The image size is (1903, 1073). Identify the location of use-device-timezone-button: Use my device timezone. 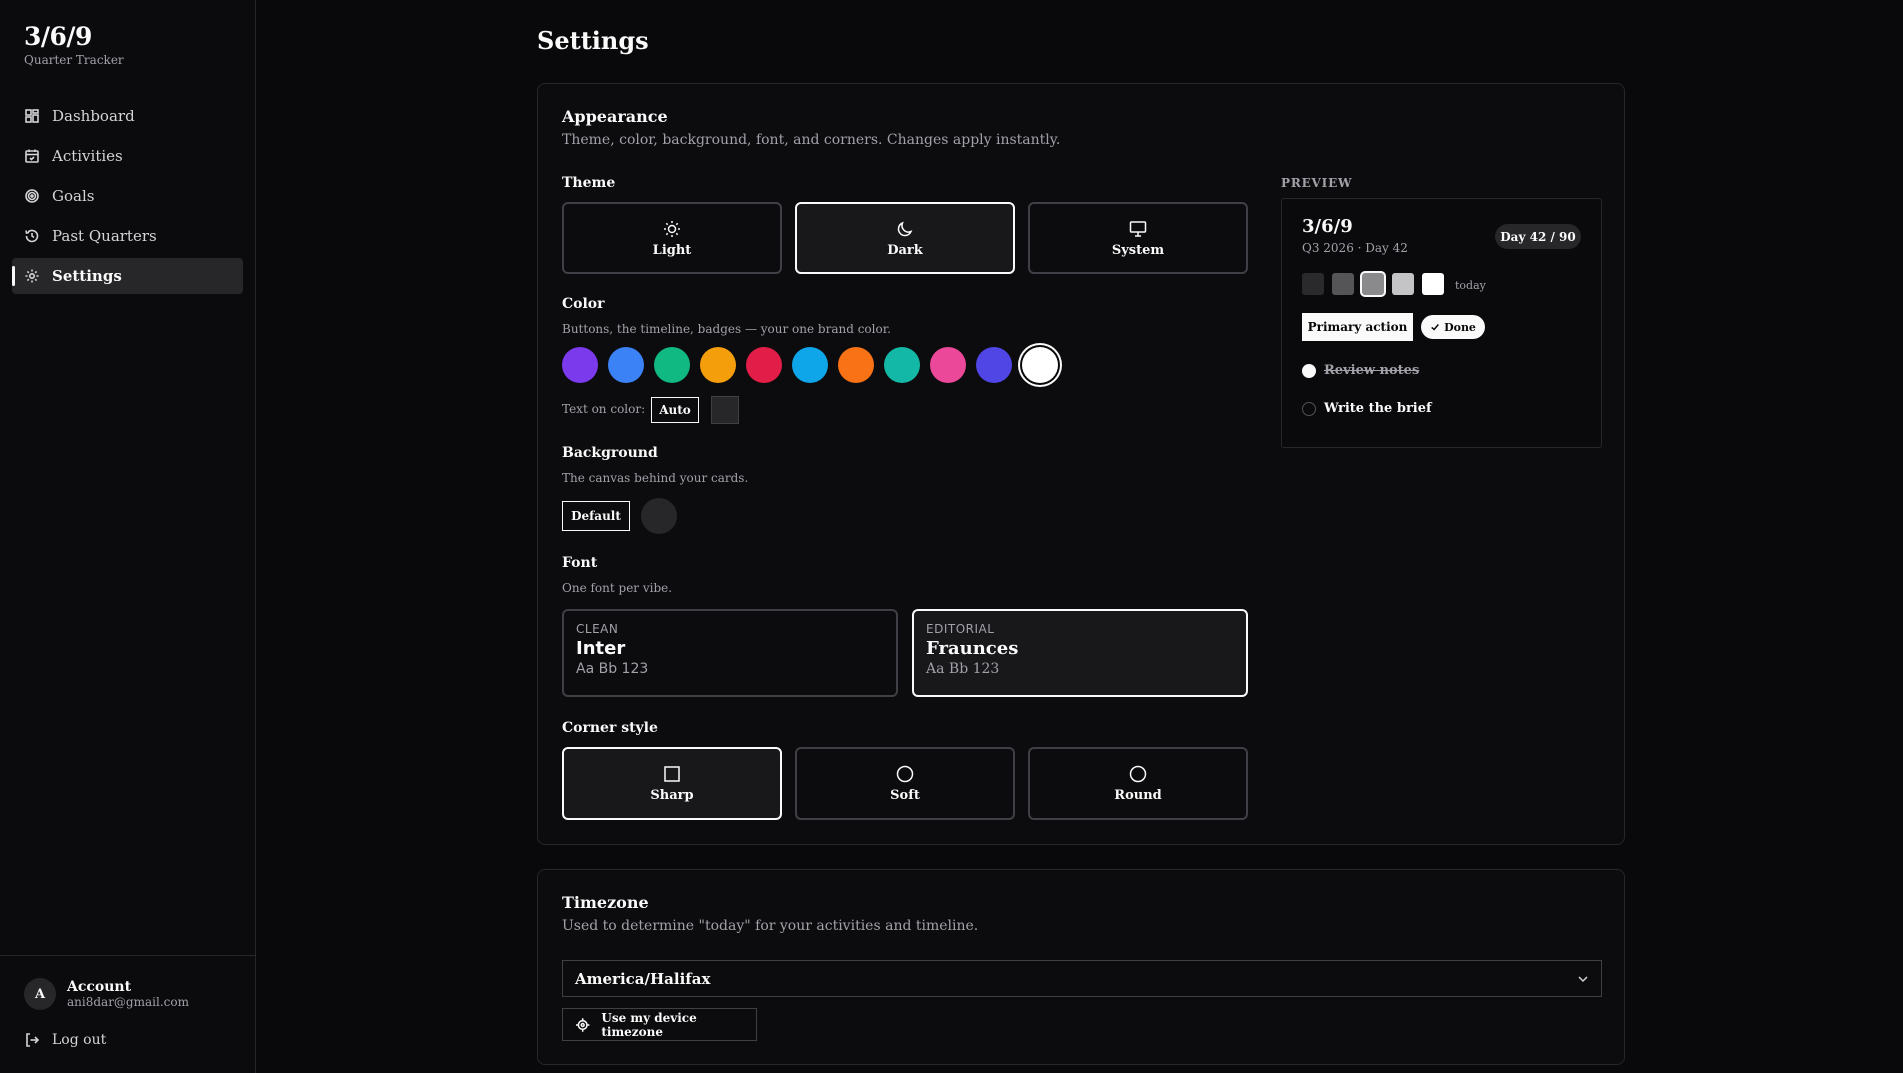
(659, 1024).